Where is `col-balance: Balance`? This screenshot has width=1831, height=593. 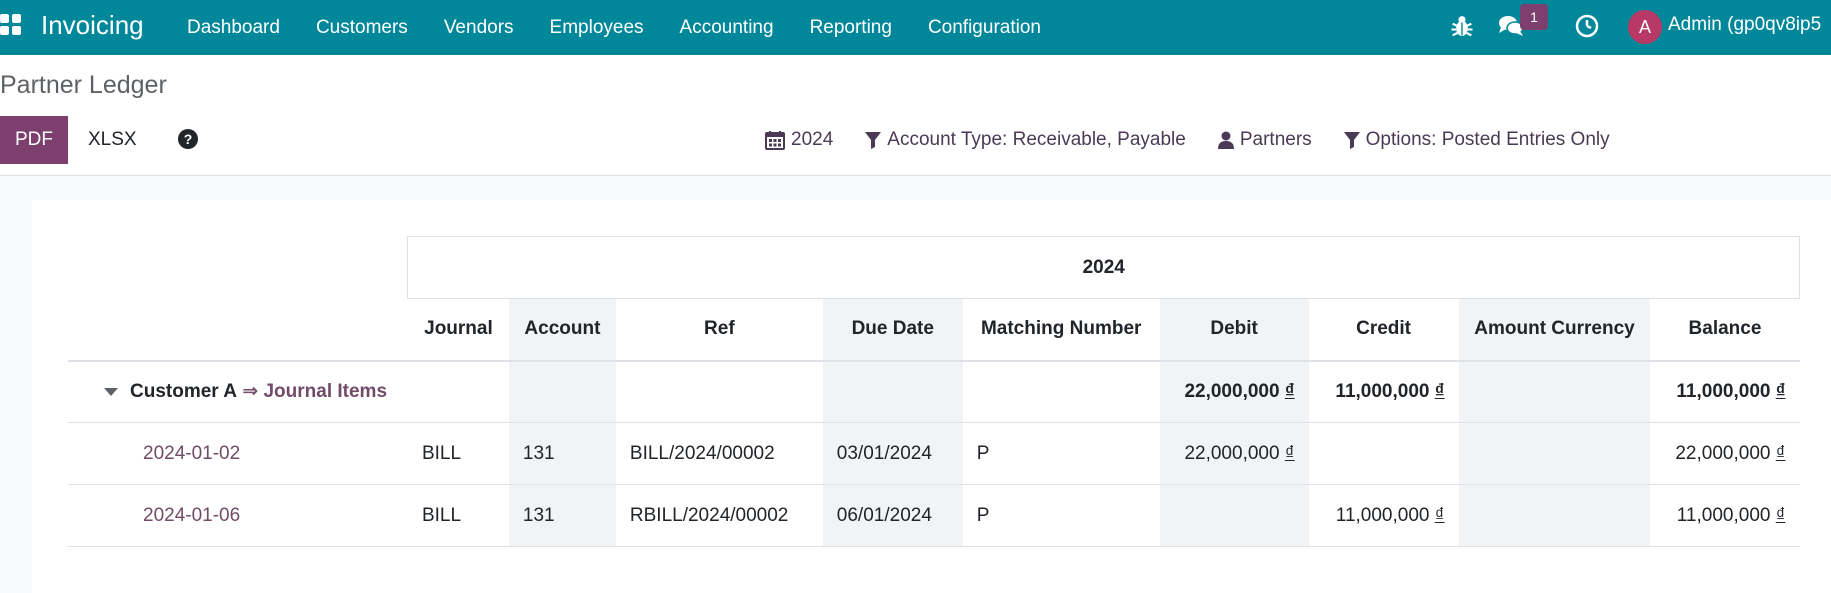
col-balance: Balance is located at coordinates (1725, 330).